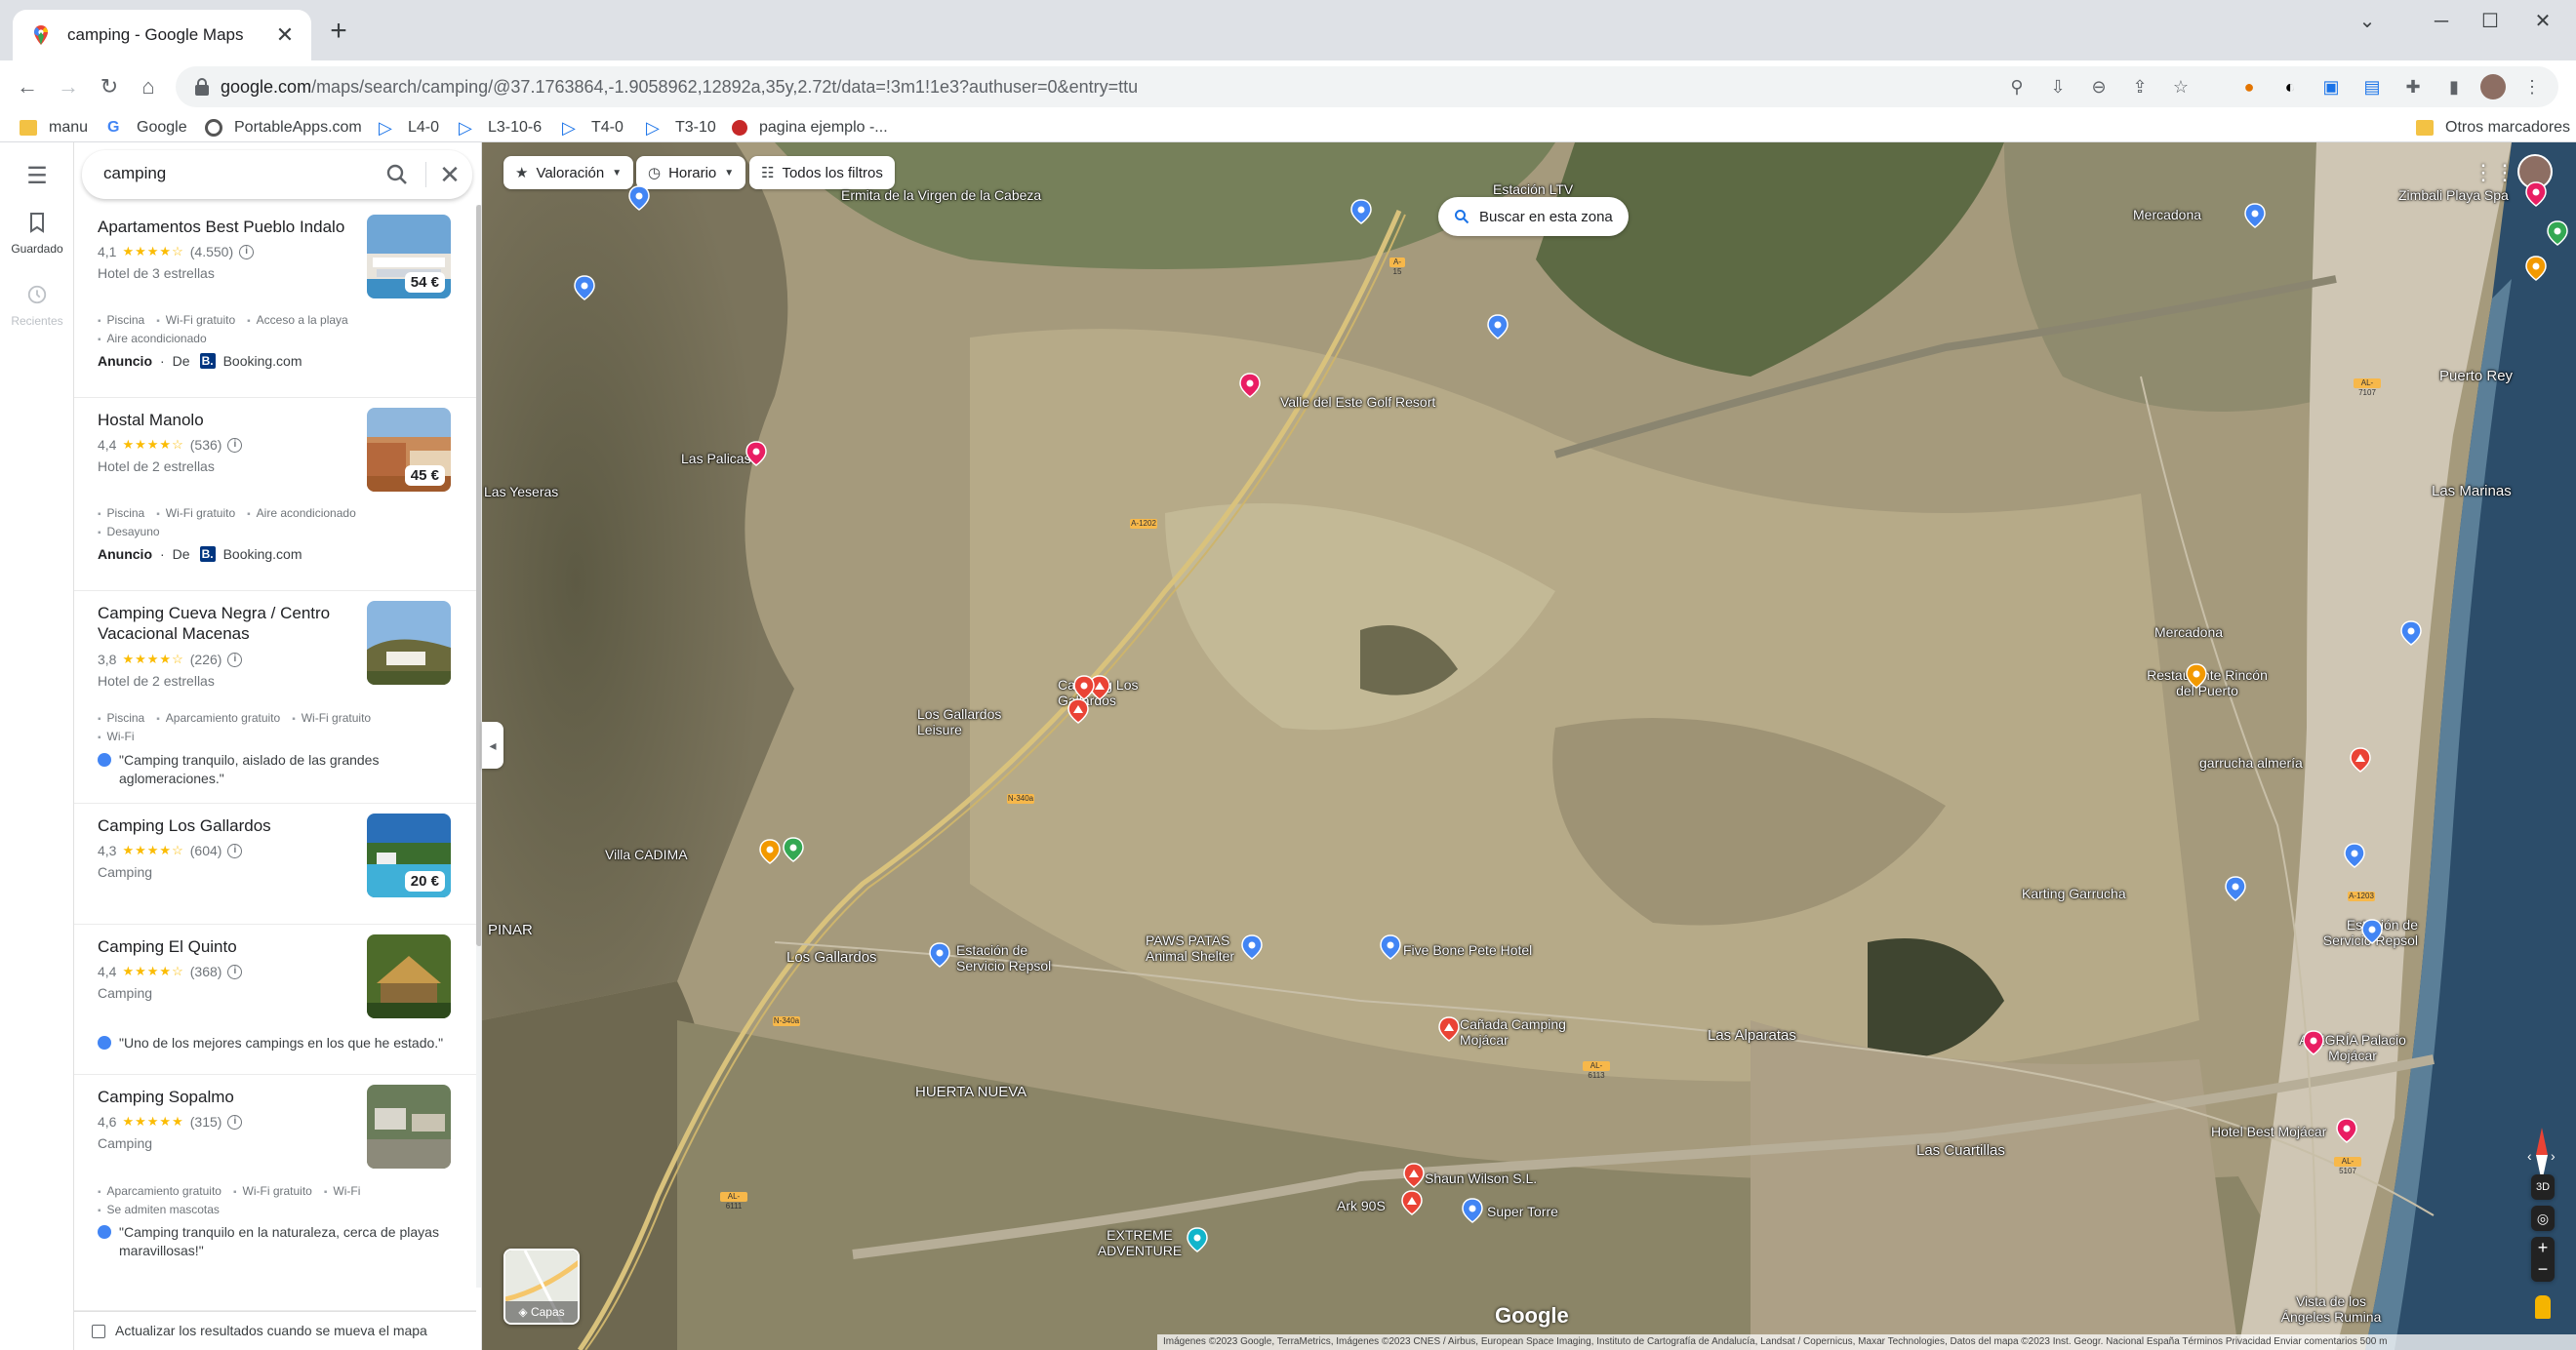  Describe the element at coordinates (716, 459) in the screenshot. I see `map-label: Las Palicas` at that location.